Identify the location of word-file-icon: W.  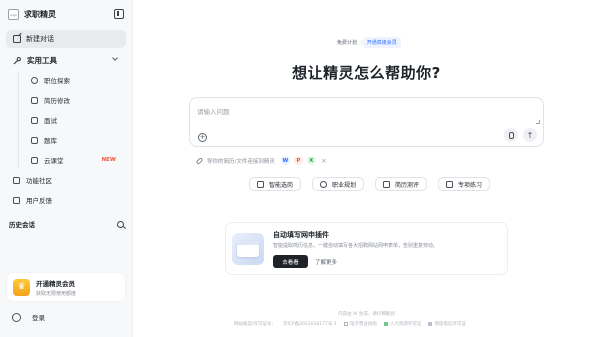
(285, 160).